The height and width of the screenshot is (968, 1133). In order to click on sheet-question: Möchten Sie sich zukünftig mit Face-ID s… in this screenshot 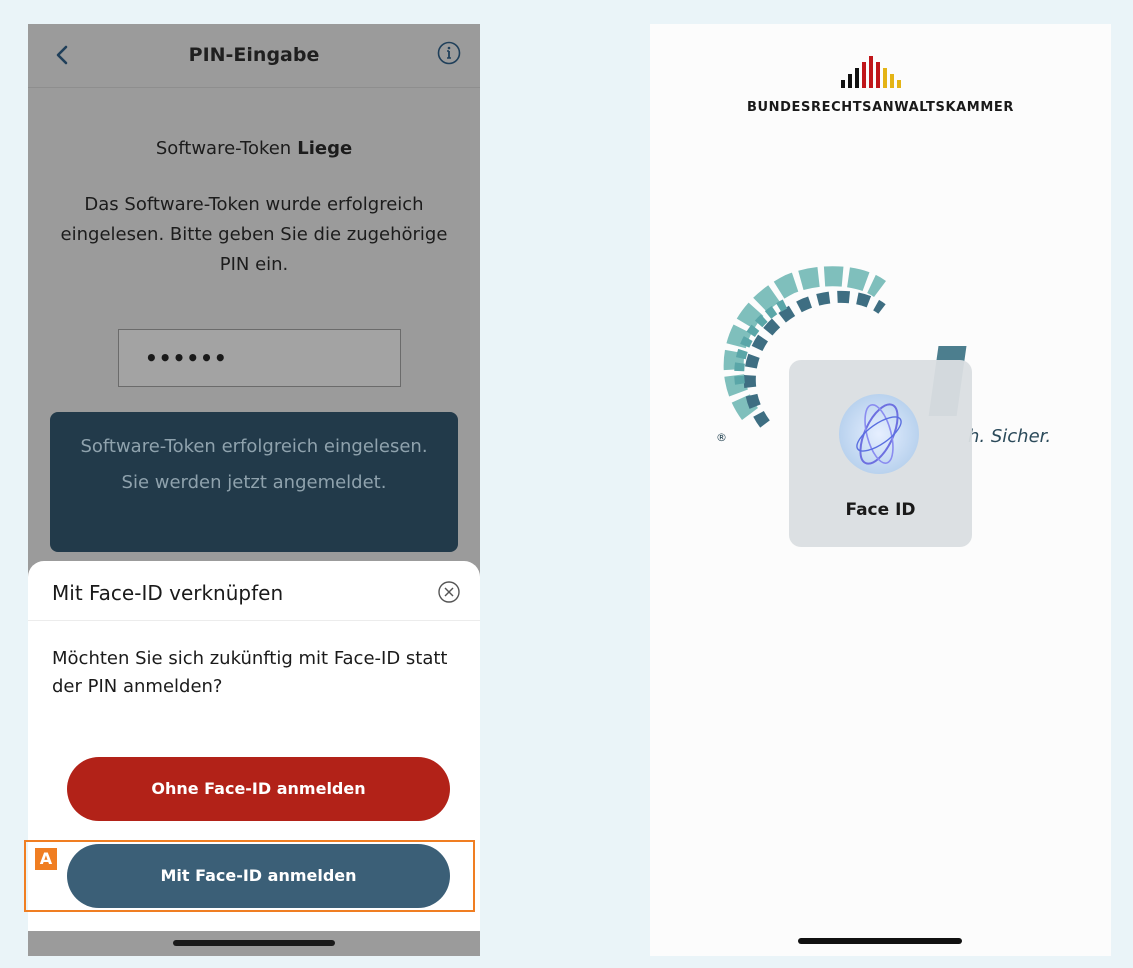, I will do `click(250, 672)`.